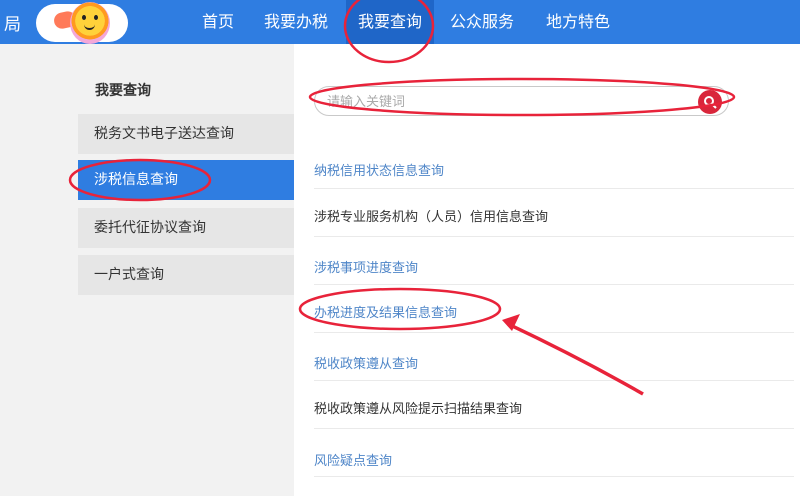 The width and height of the screenshot is (800, 496). I want to click on sidebar-item-document-delivery: 税务文书电子送达查询, so click(186, 134).